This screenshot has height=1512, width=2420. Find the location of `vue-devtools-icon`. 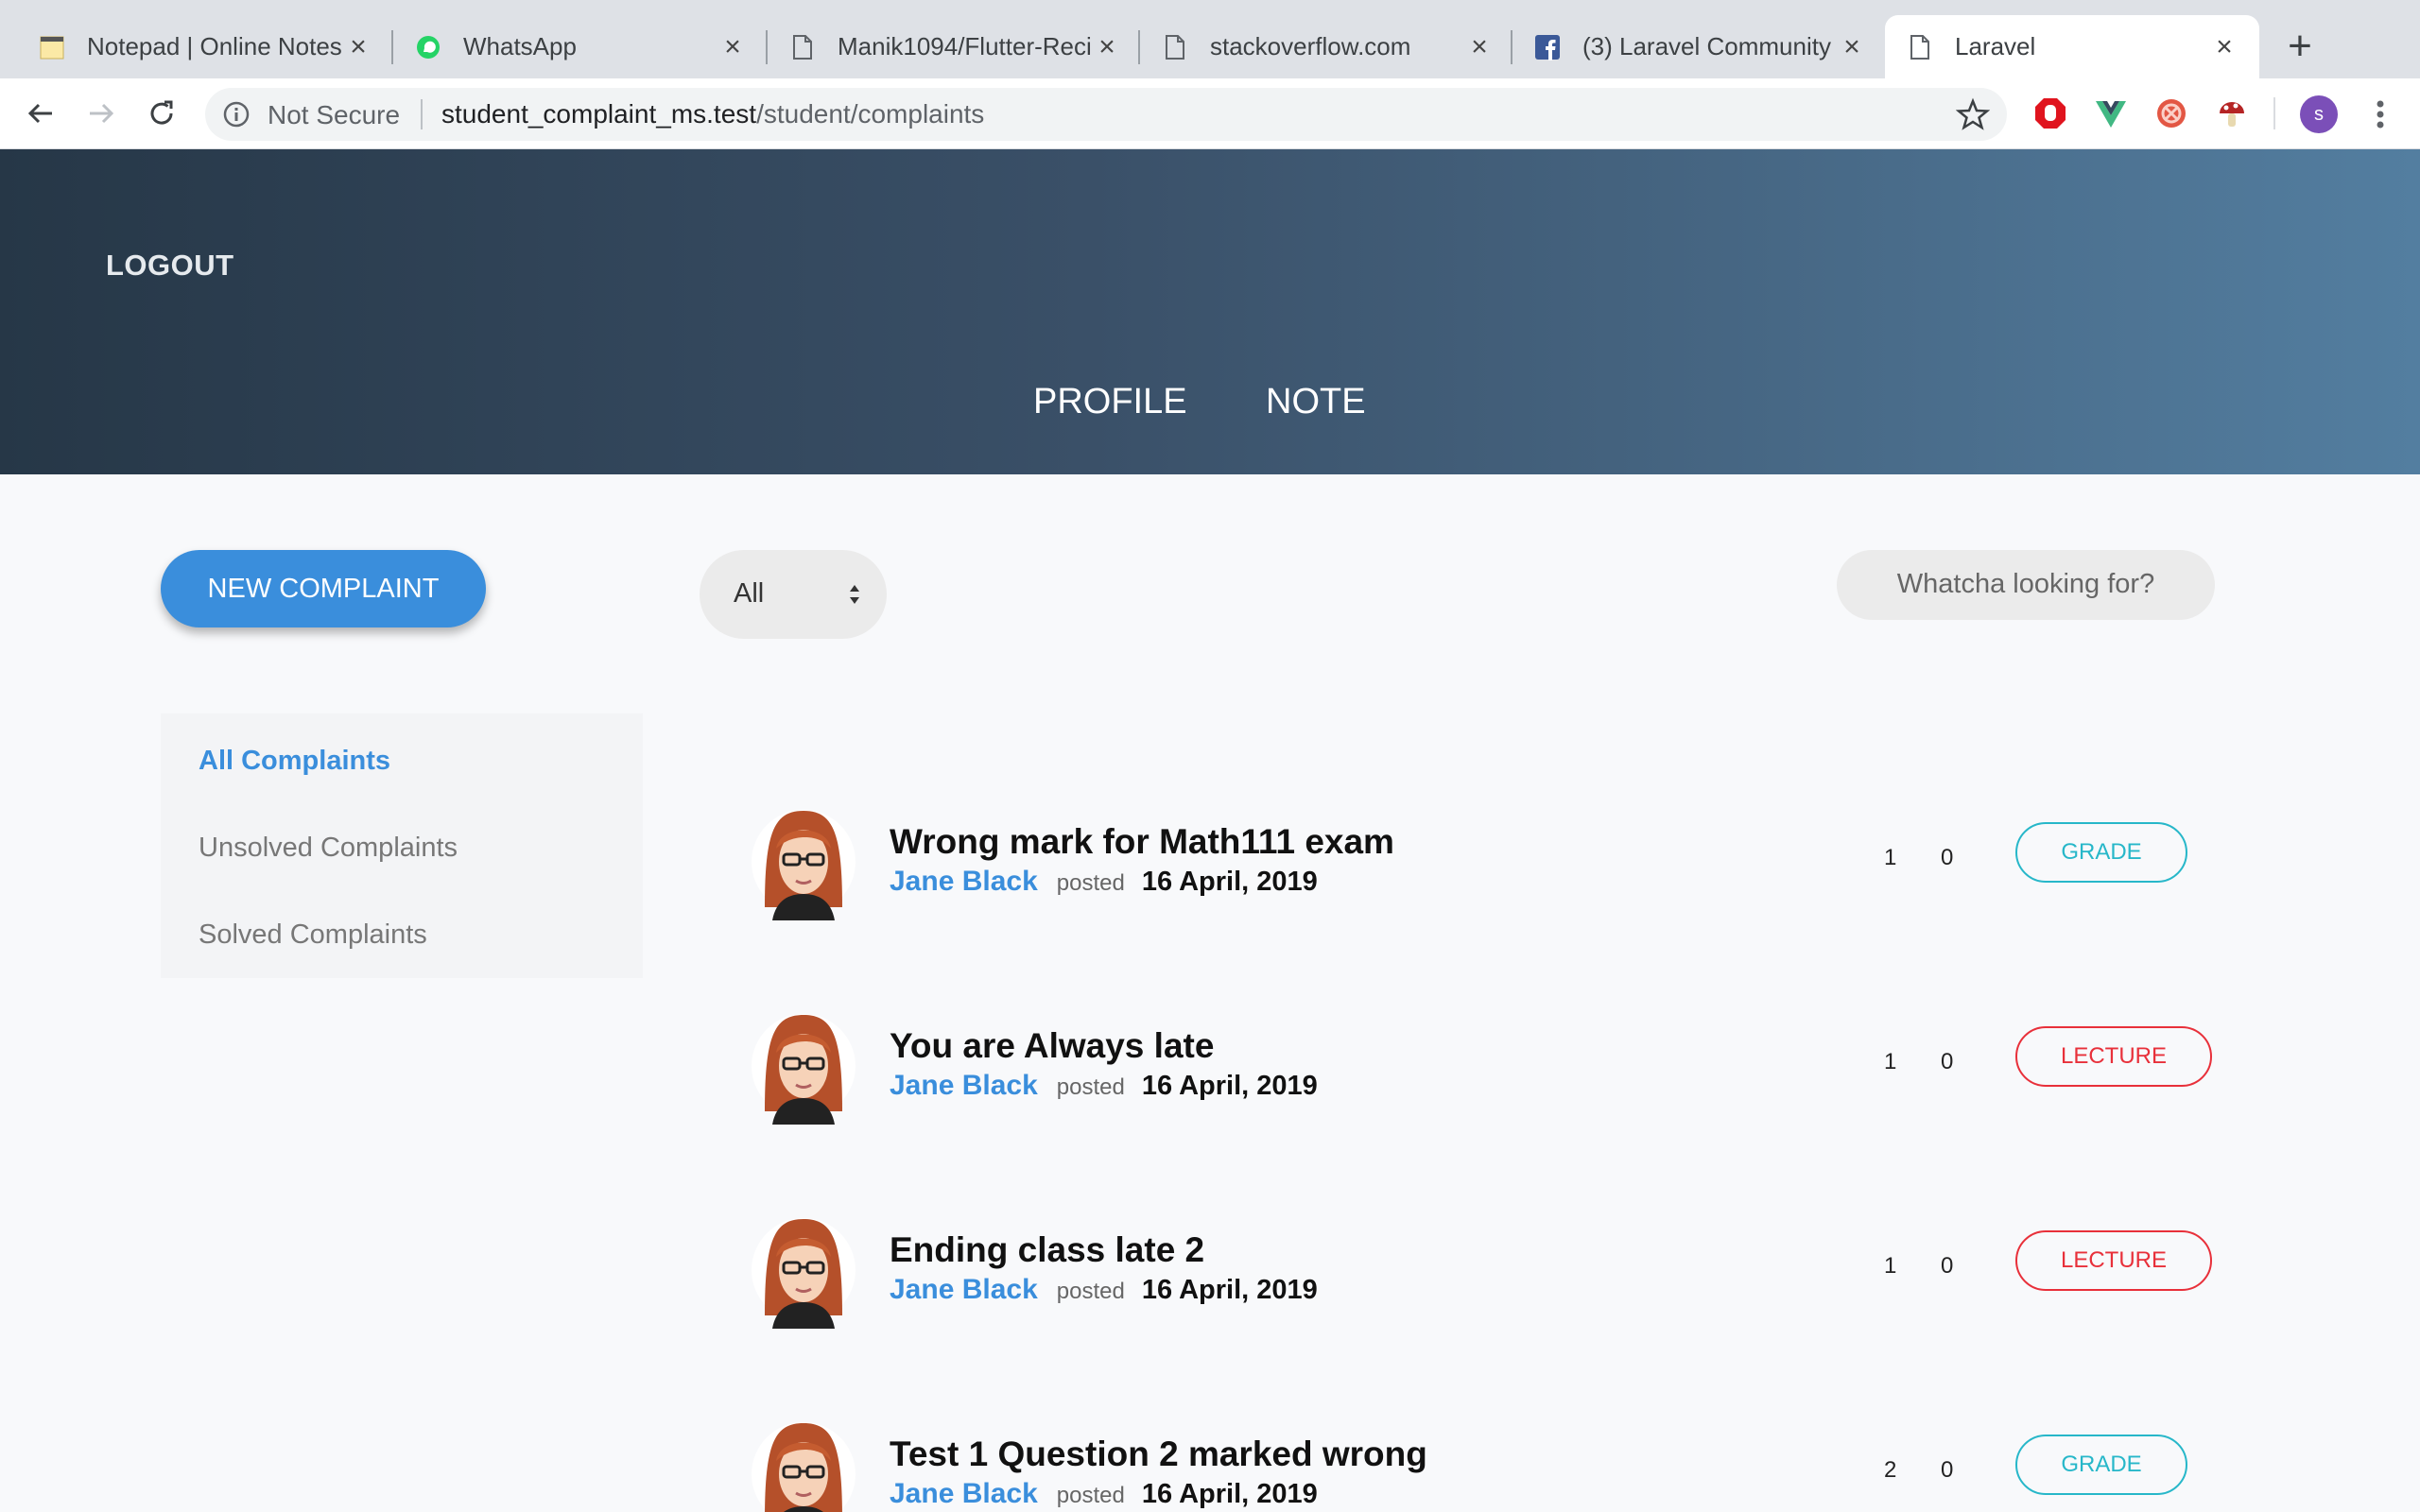

vue-devtools-icon is located at coordinates (2111, 113).